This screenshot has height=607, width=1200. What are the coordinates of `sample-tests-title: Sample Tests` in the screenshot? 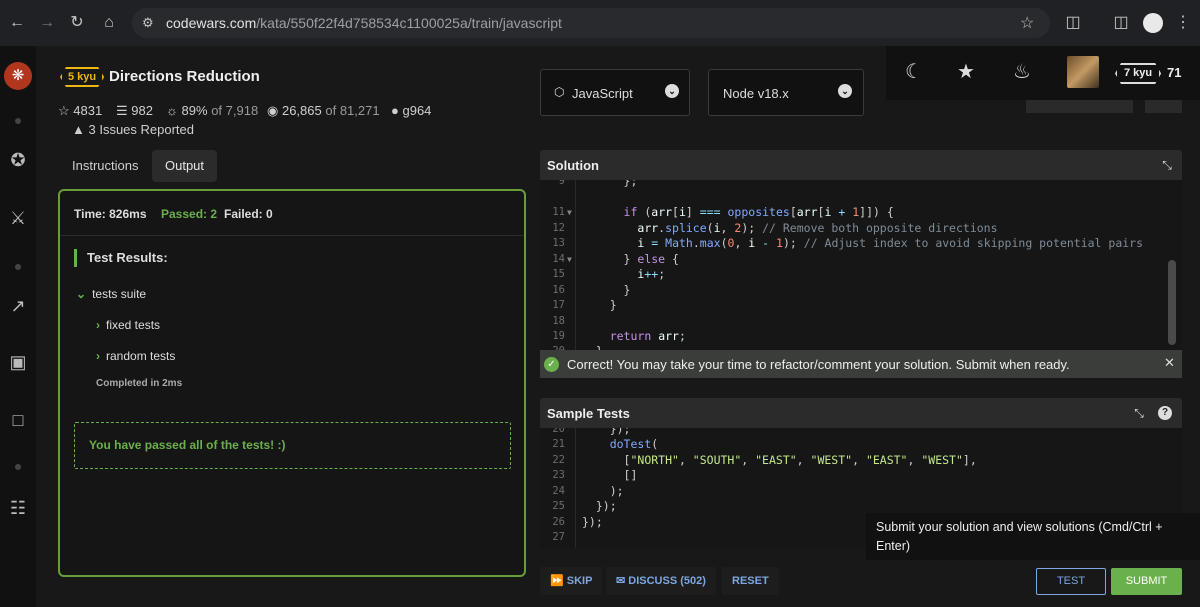 It's located at (588, 413).